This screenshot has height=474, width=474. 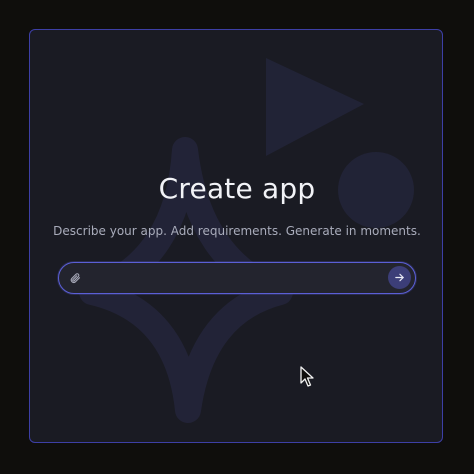 What do you see at coordinates (307, 376) in the screenshot?
I see `mouse-pointer-icon` at bounding box center [307, 376].